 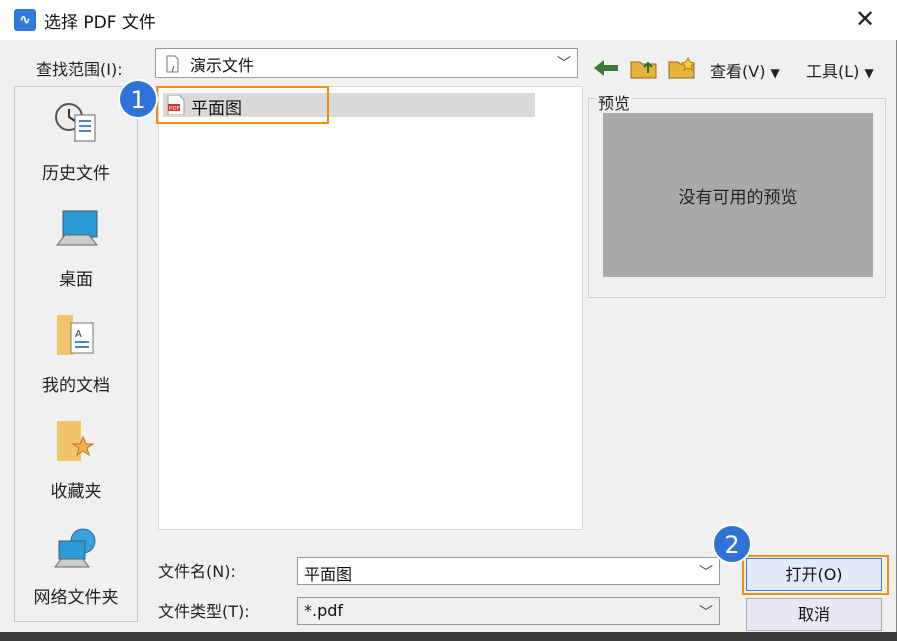 I want to click on back-arrow-icon, so click(x=606, y=68).